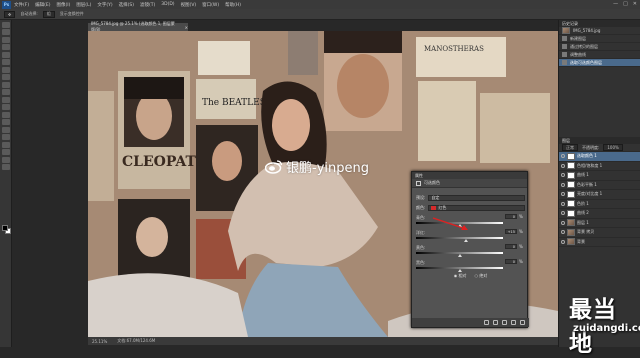 This screenshot has width=640, height=358. Describe the element at coordinates (21, 5) in the screenshot. I see `menu-file: 文件(F)` at that location.